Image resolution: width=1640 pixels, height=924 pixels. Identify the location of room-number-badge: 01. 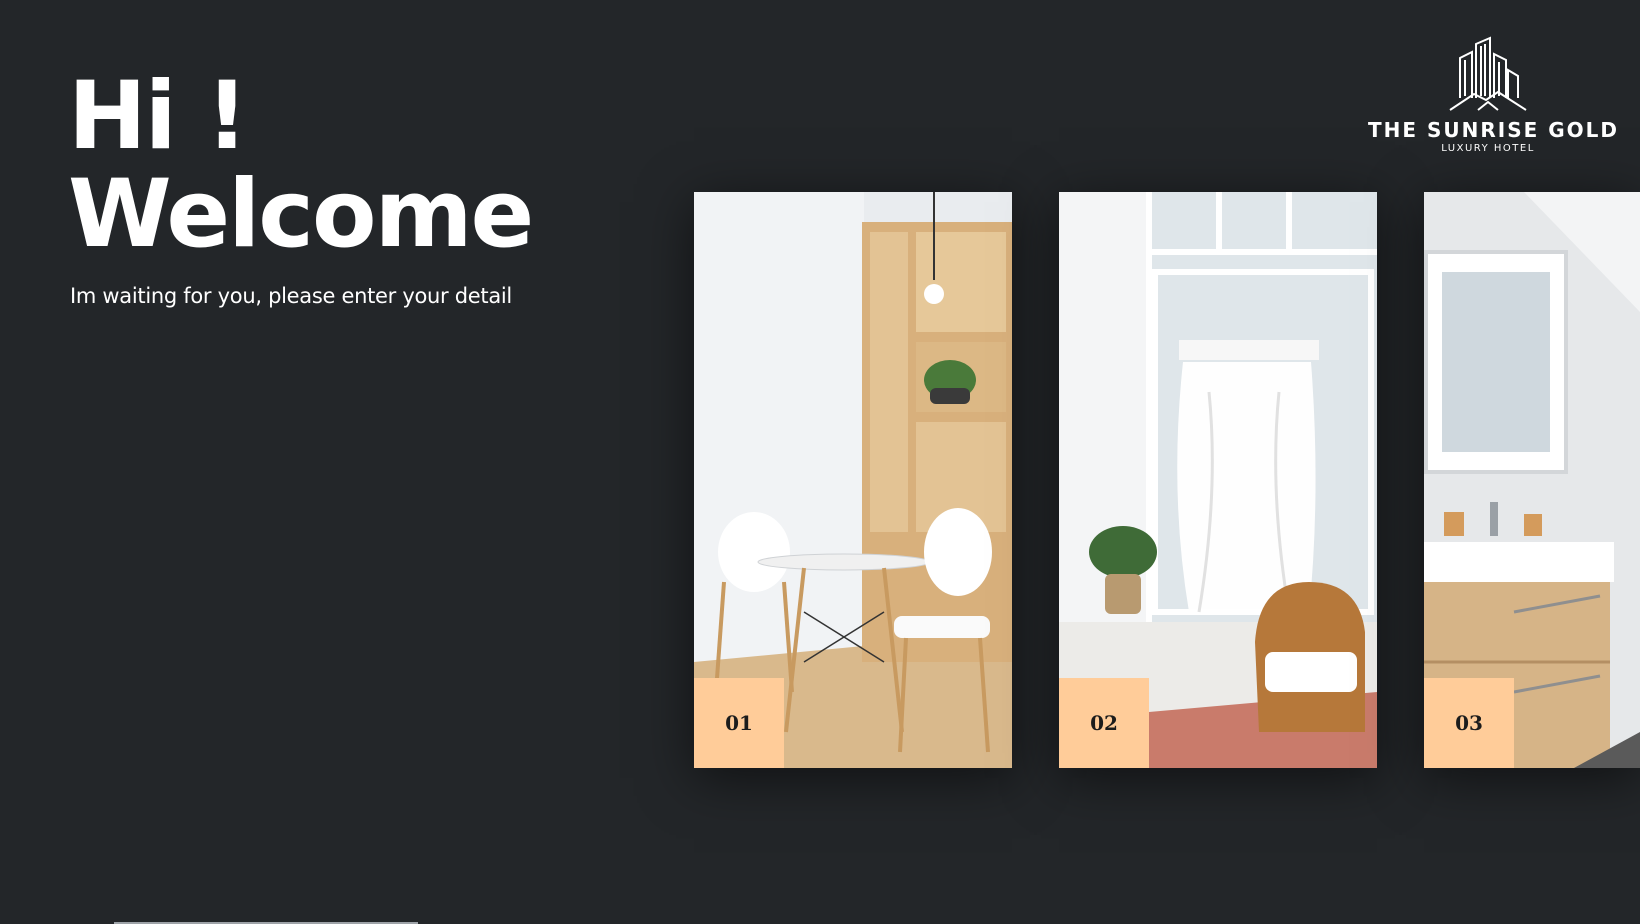
(739, 723).